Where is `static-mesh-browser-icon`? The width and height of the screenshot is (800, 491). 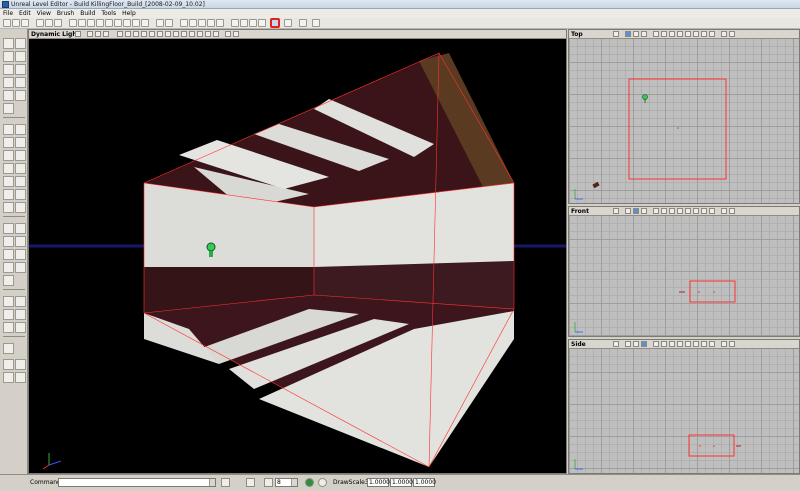
static-mesh-browser-icon is located at coordinates (127, 23).